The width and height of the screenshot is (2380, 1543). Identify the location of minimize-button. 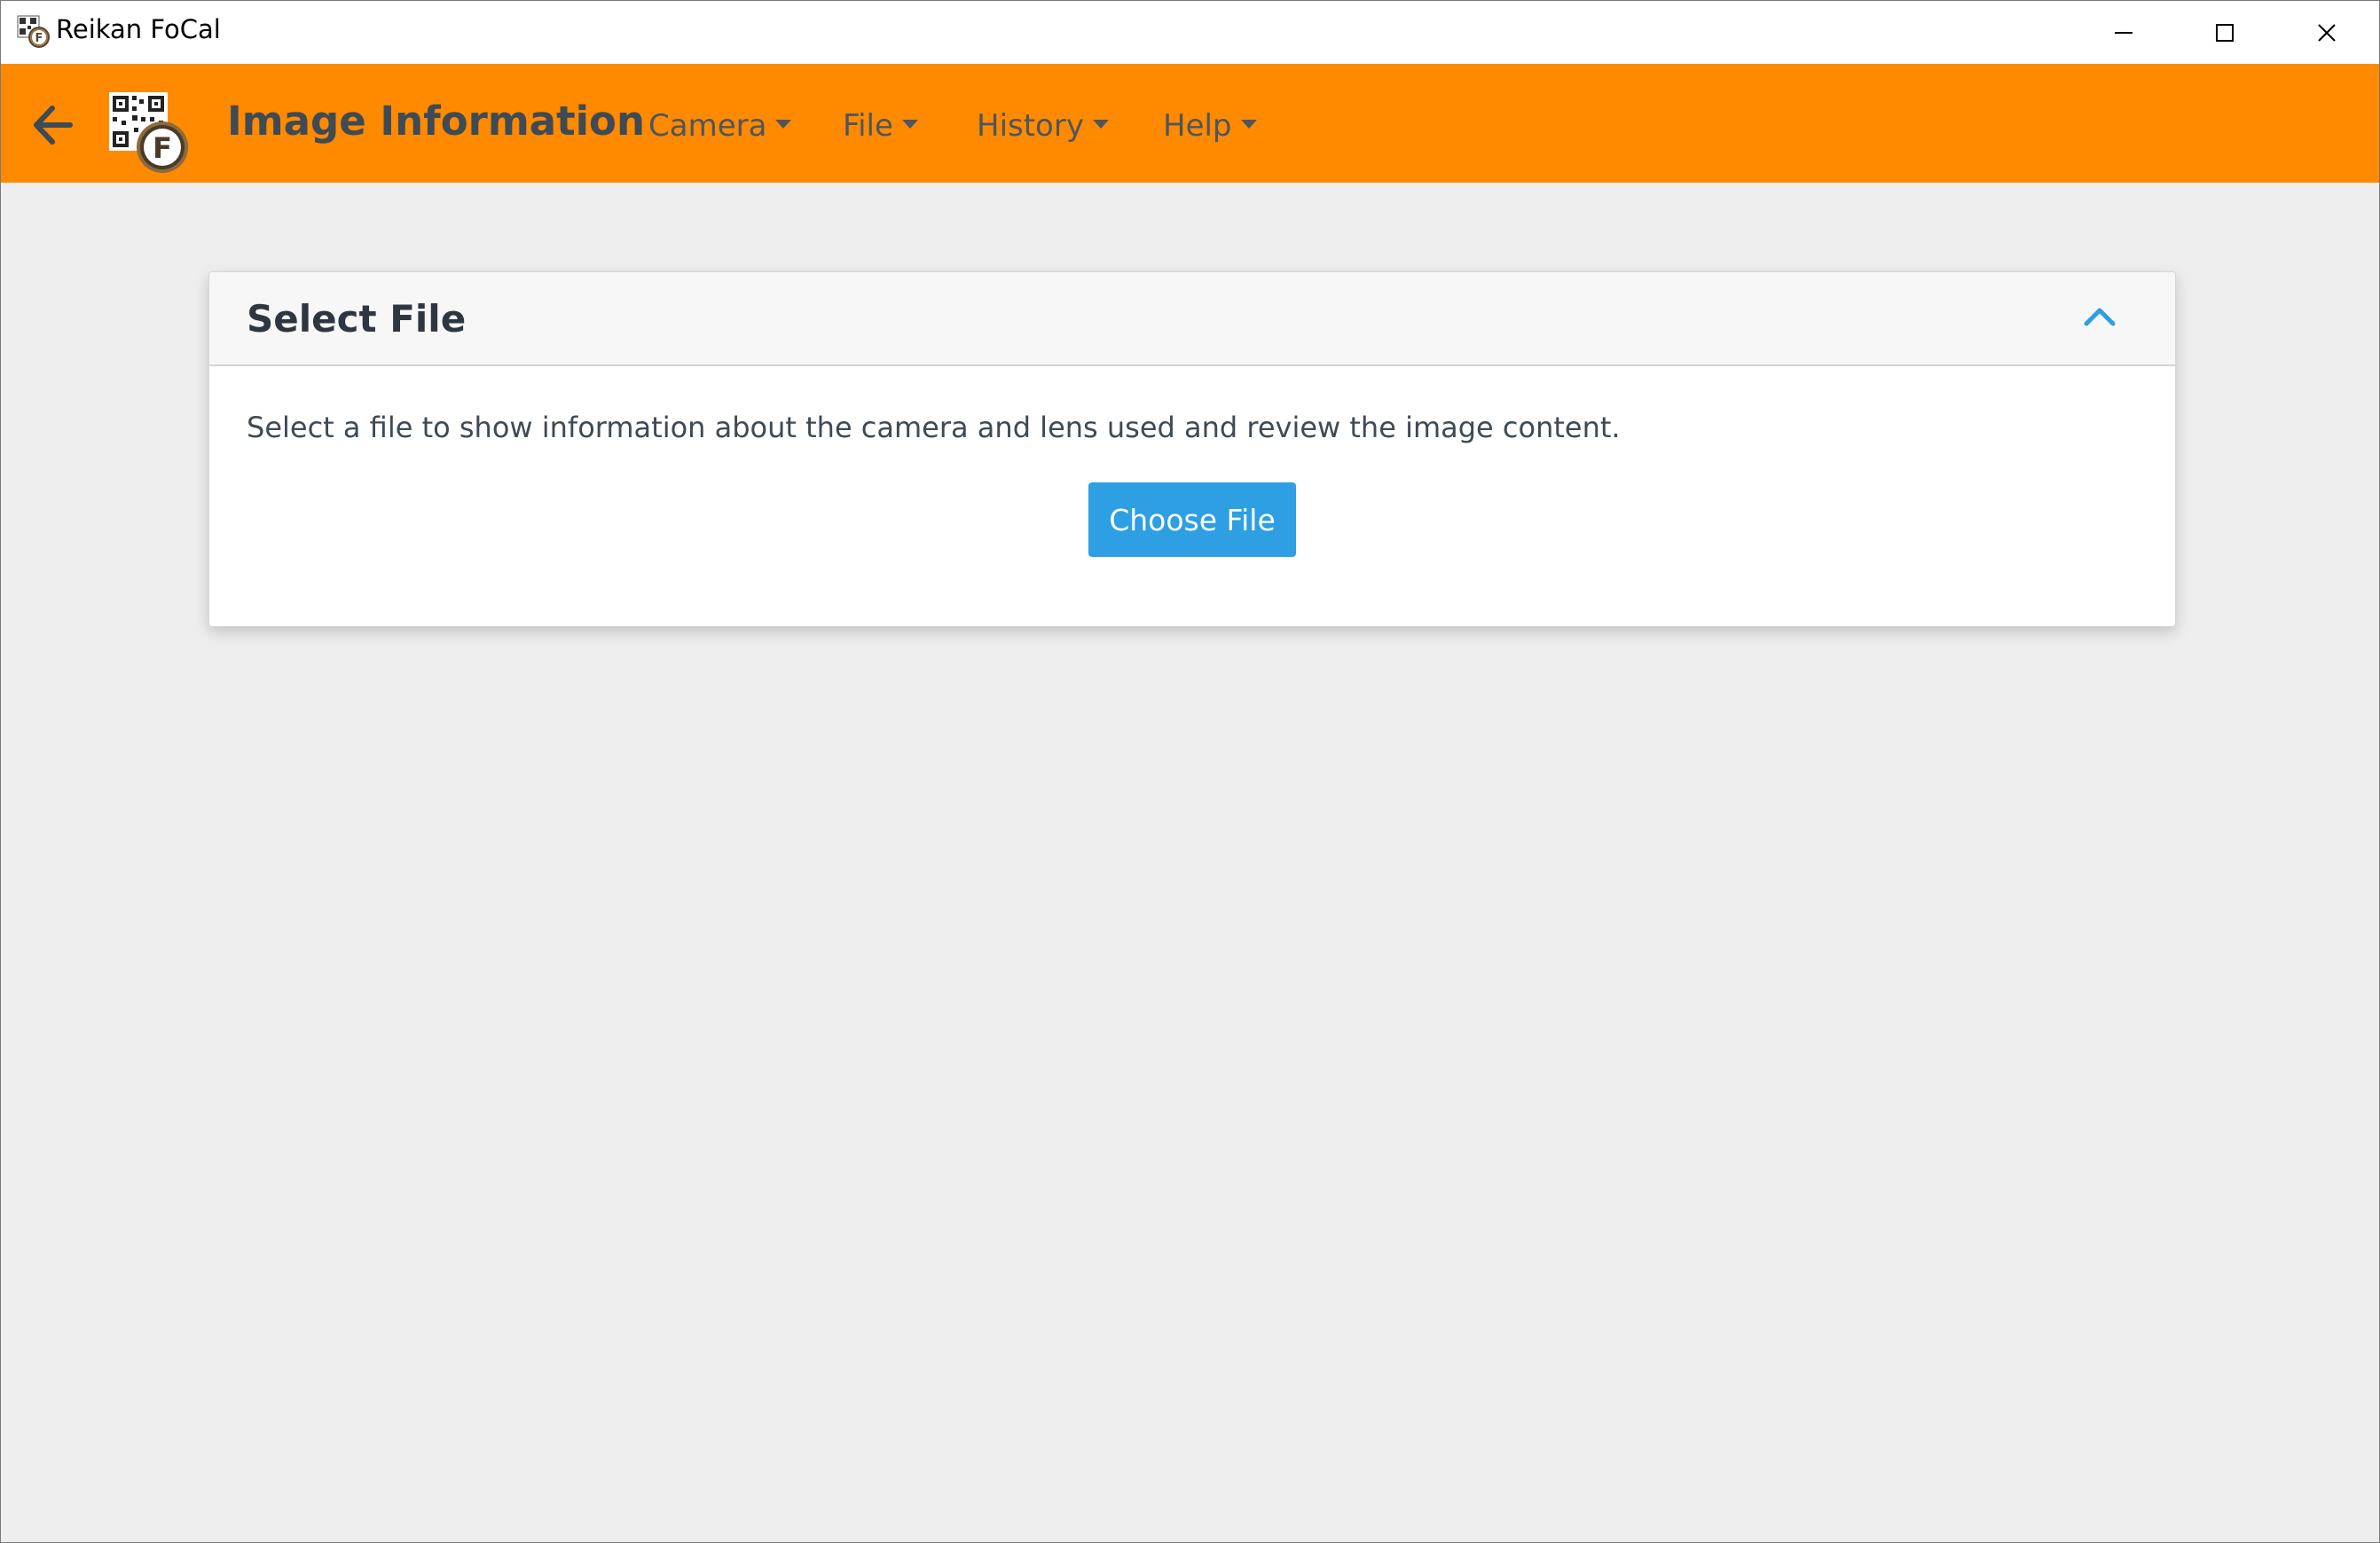
(2123, 32).